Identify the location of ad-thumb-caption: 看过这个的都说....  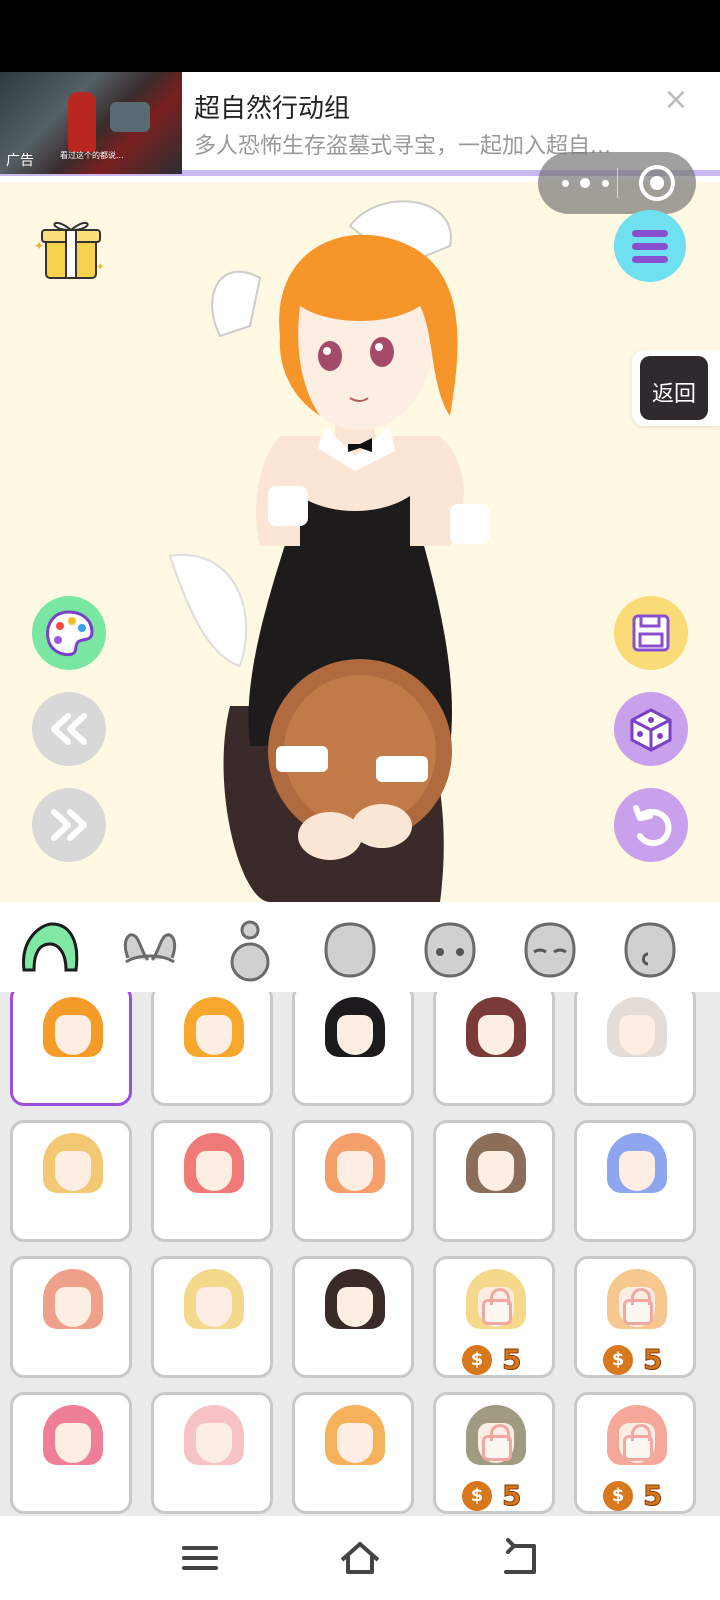
(92, 155).